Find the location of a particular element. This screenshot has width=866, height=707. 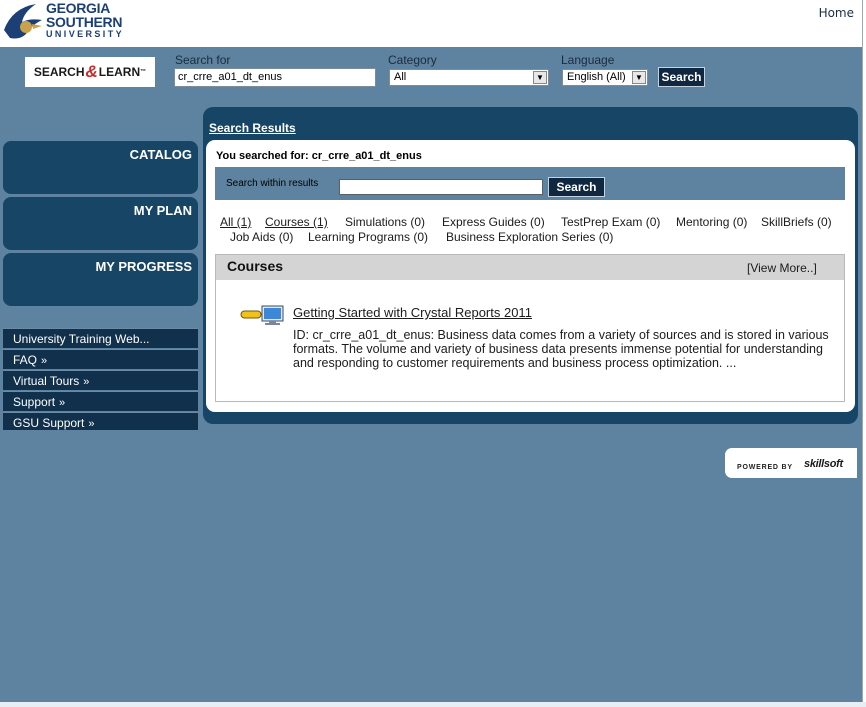

link-label: Virtual Tours is located at coordinates (46, 381).